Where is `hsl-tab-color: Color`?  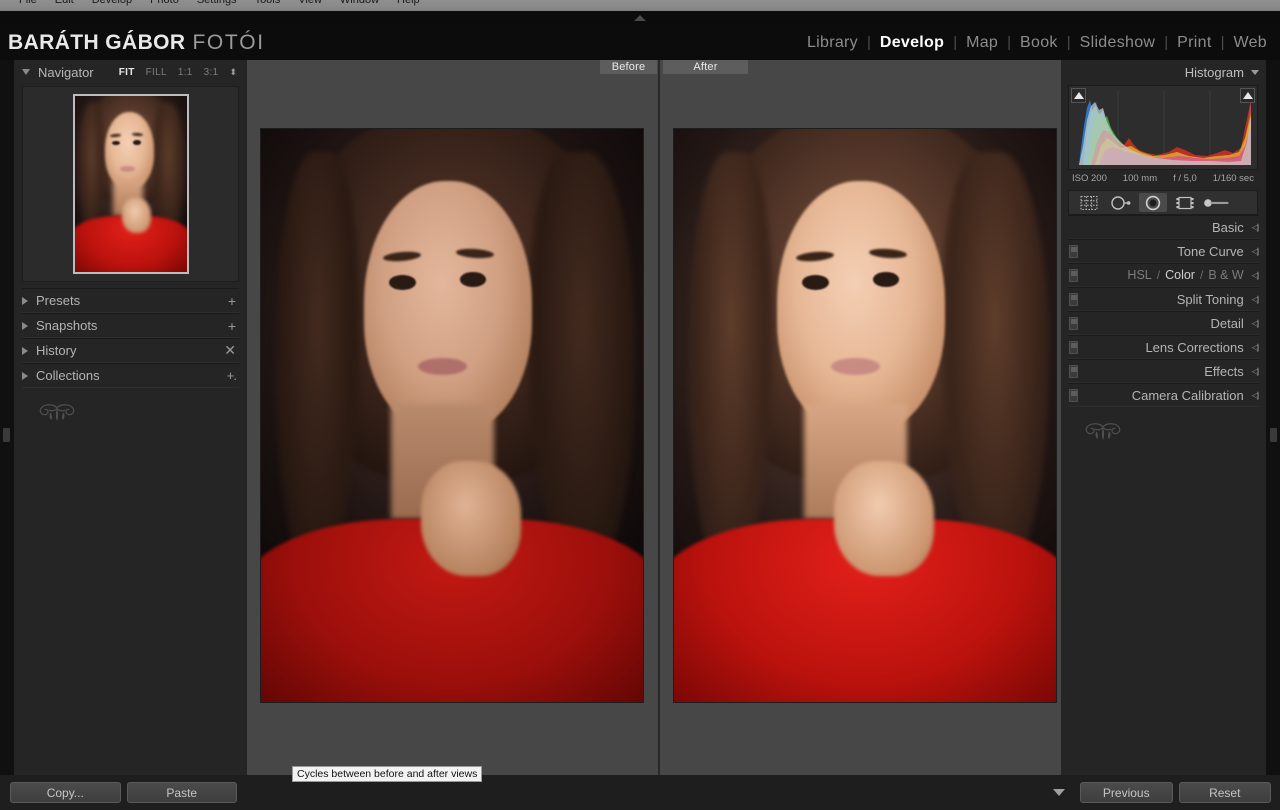
hsl-tab-color: Color is located at coordinates (1180, 275).